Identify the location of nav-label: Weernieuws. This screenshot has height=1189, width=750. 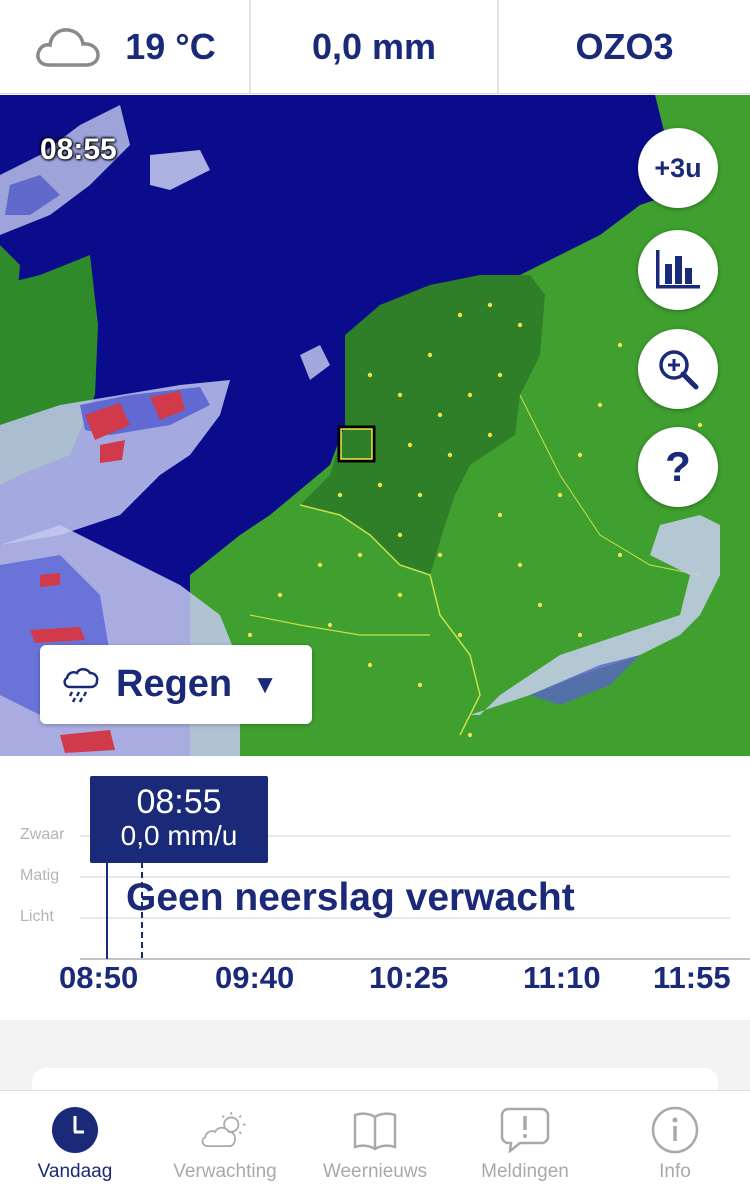
(375, 1171).